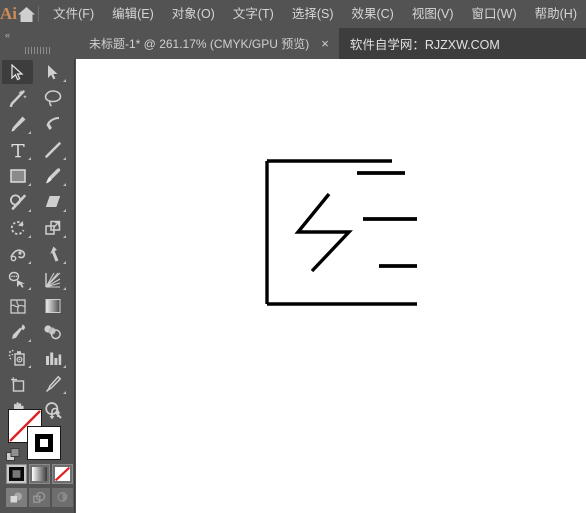 Image resolution: width=586 pixels, height=513 pixels. I want to click on eyedropper-tool, so click(17, 332).